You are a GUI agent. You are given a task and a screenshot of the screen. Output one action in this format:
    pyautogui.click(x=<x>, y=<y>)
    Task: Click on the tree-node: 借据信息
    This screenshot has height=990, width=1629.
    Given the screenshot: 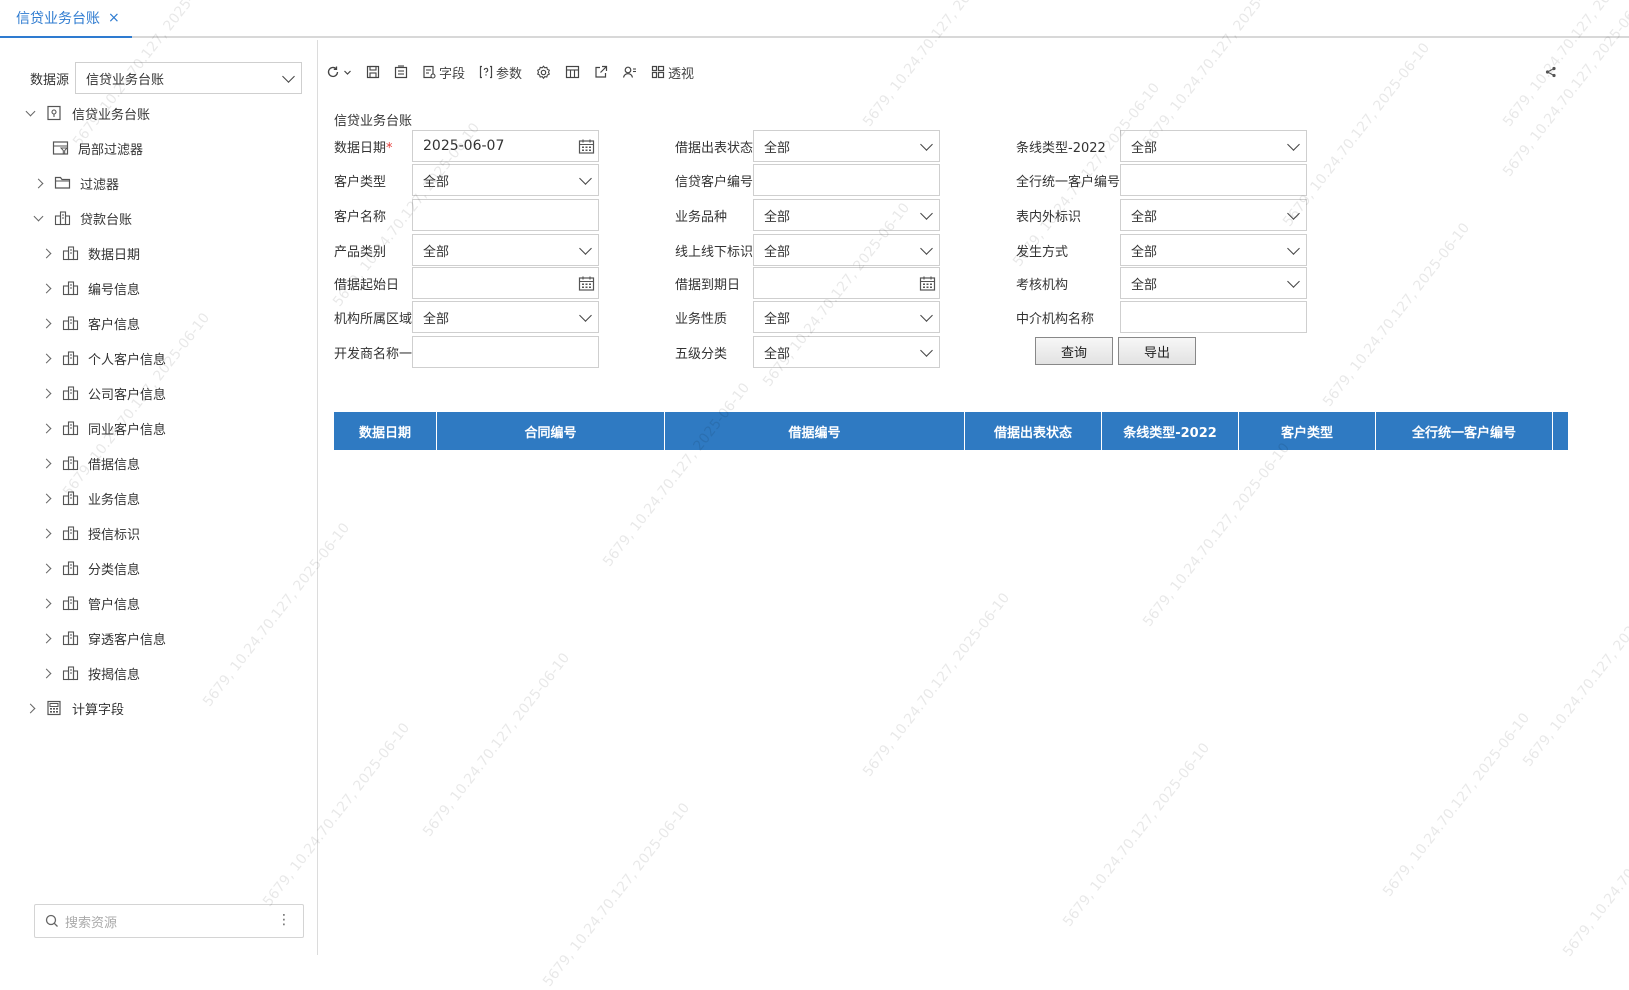 What is the action you would take?
    pyautogui.click(x=90, y=463)
    